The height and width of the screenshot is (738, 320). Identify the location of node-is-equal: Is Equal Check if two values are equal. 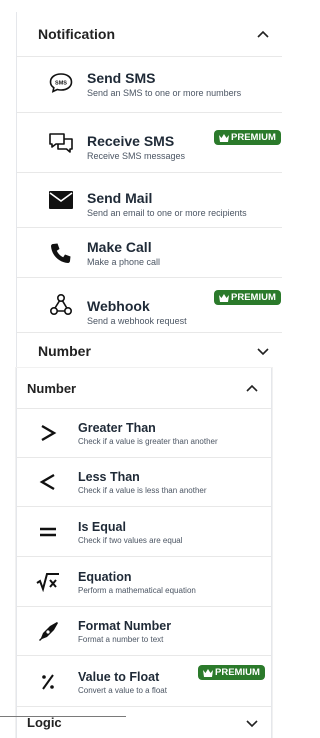
(144, 532).